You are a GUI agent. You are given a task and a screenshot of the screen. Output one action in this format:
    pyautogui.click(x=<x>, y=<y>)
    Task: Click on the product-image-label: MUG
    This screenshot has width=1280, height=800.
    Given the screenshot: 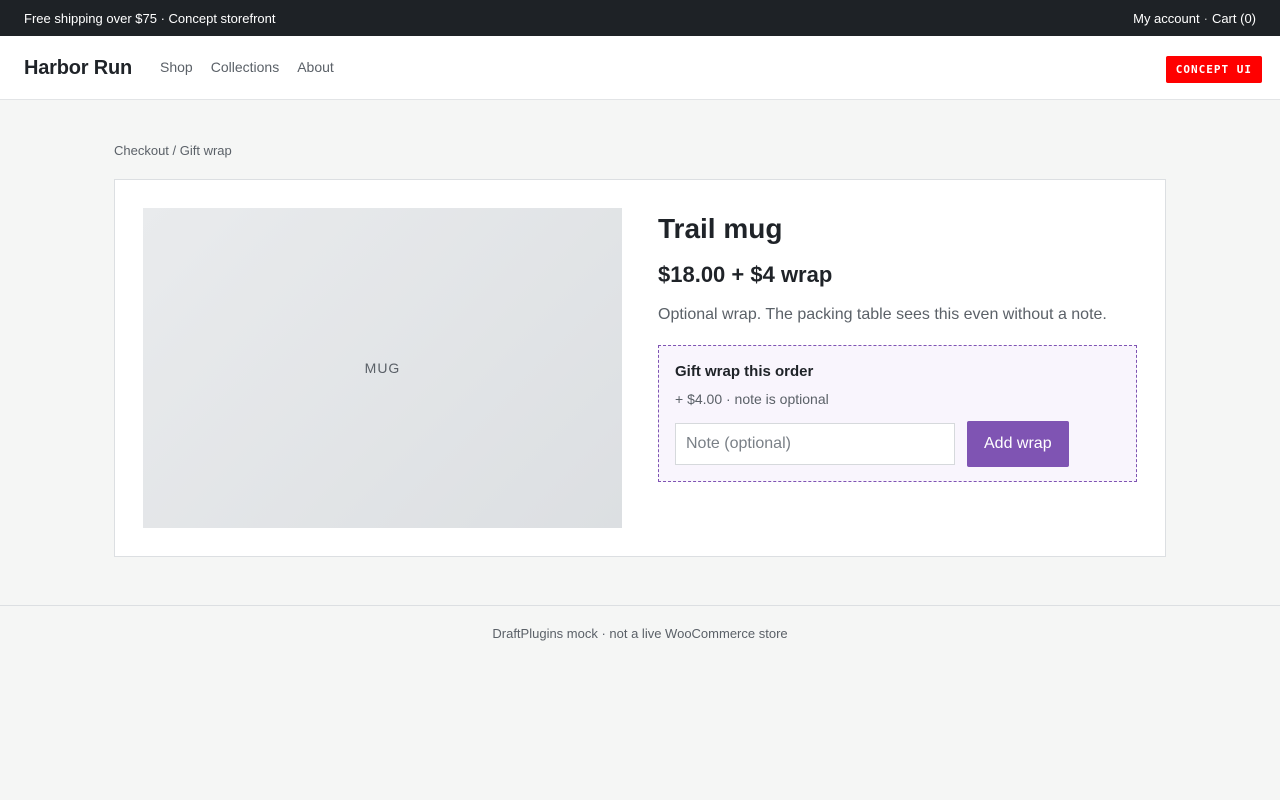 What is the action you would take?
    pyautogui.click(x=382, y=368)
    